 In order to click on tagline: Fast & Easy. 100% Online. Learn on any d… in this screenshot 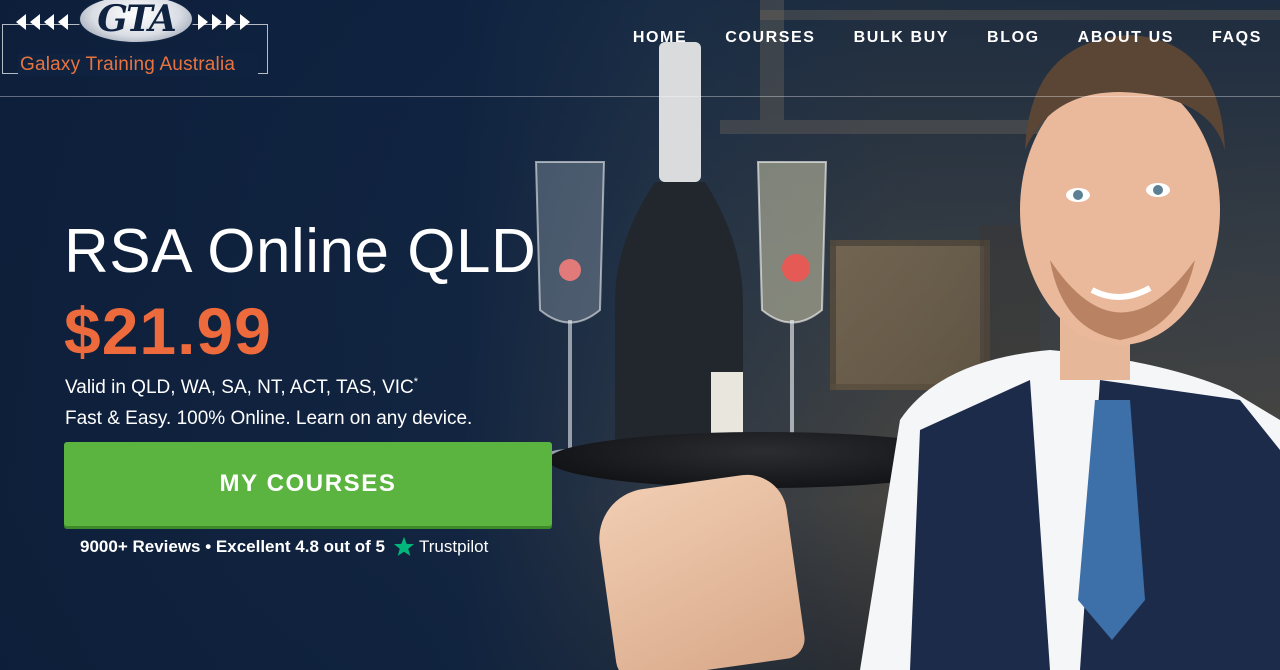, I will do `click(269, 418)`.